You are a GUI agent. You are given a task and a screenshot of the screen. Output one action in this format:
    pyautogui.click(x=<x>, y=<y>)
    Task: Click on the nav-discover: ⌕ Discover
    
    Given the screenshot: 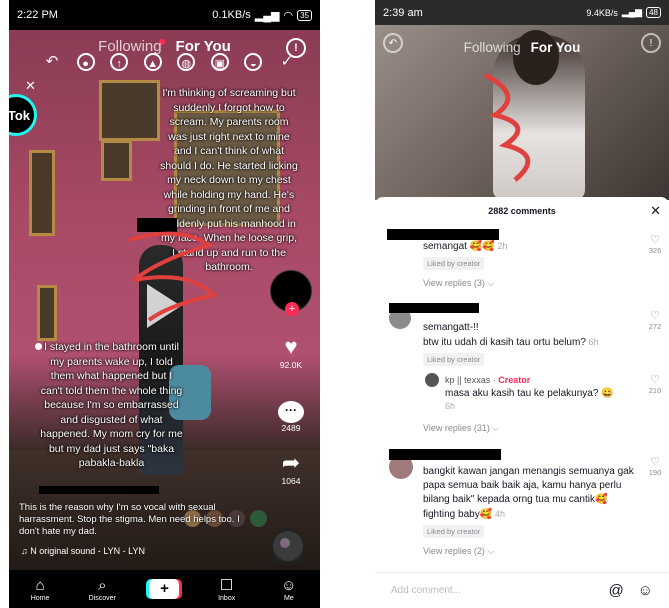 What is the action you would take?
    pyautogui.click(x=102, y=589)
    